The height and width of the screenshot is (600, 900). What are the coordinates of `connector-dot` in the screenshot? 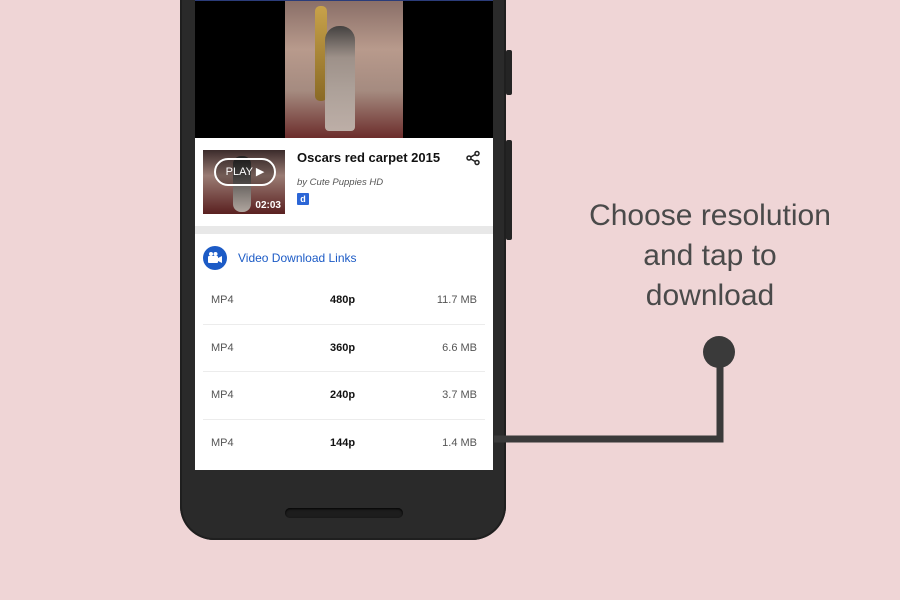 It's located at (719, 352).